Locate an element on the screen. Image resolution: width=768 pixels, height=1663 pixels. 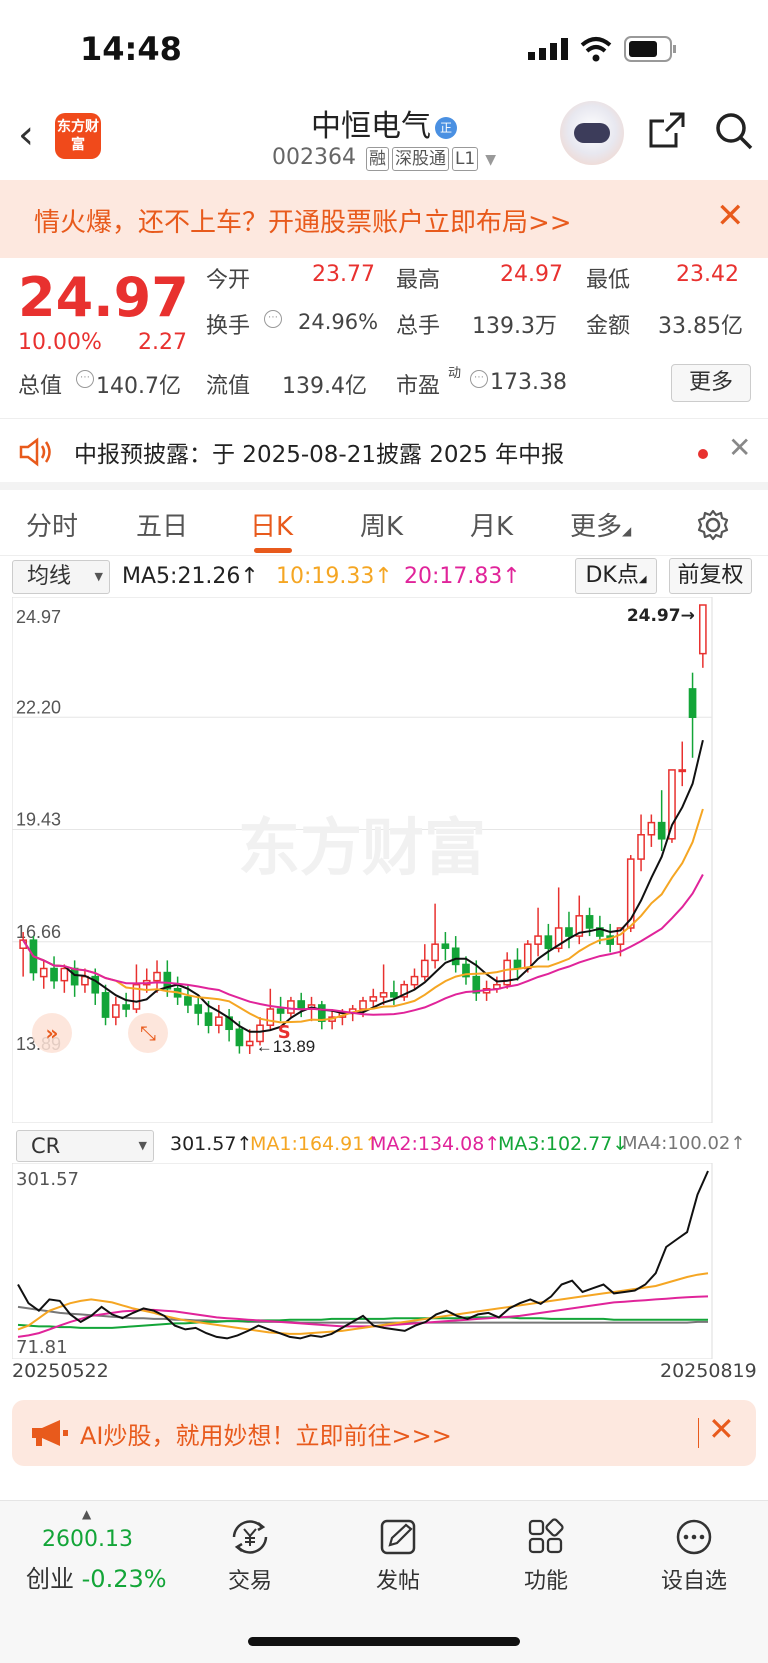
ai-ad-banner: AI炒股，就用妙想！立即前往>>> ✕ is located at coordinates (384, 1433).